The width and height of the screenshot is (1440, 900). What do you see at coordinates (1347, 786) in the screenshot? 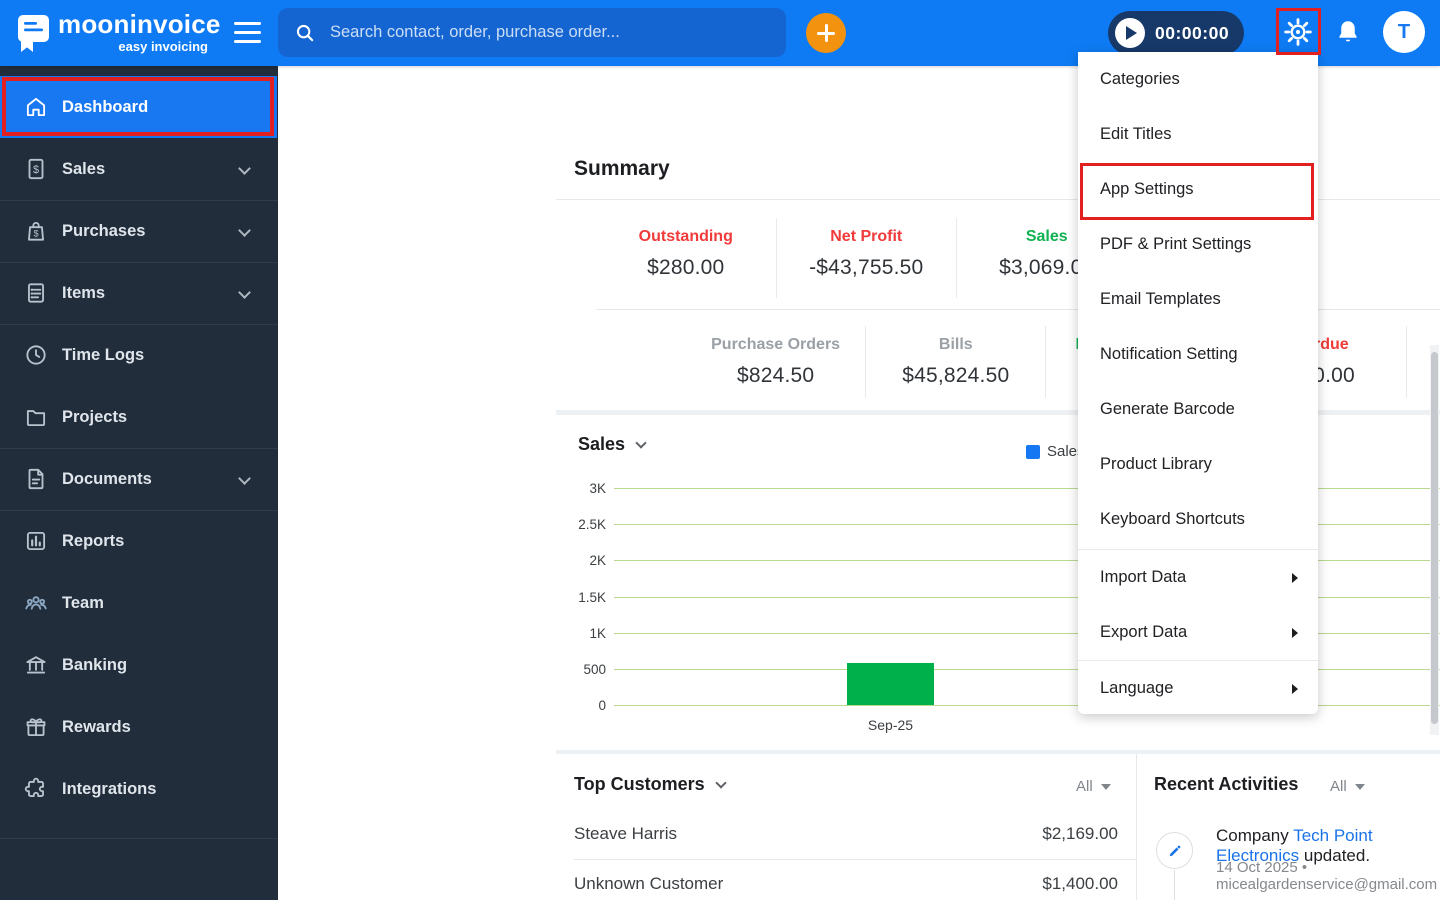
I see `recent-activities-filter: All` at bounding box center [1347, 786].